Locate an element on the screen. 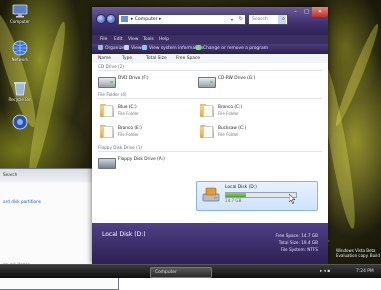 The width and height of the screenshot is (381, 290). recycle-bin-icon is located at coordinates (20, 89).